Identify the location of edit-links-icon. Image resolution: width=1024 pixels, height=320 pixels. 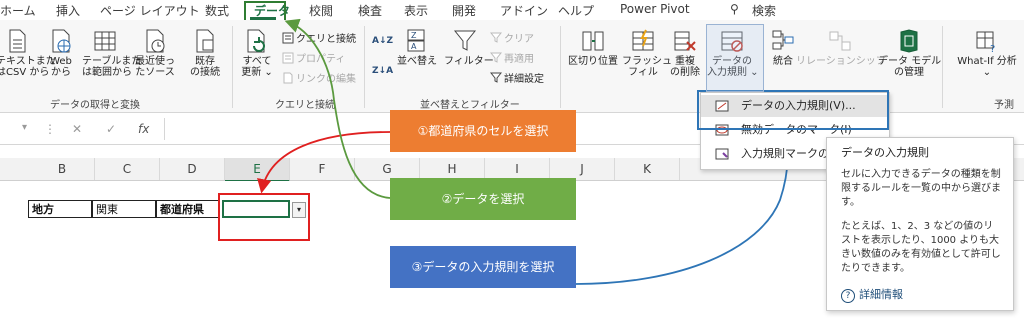
(288, 78).